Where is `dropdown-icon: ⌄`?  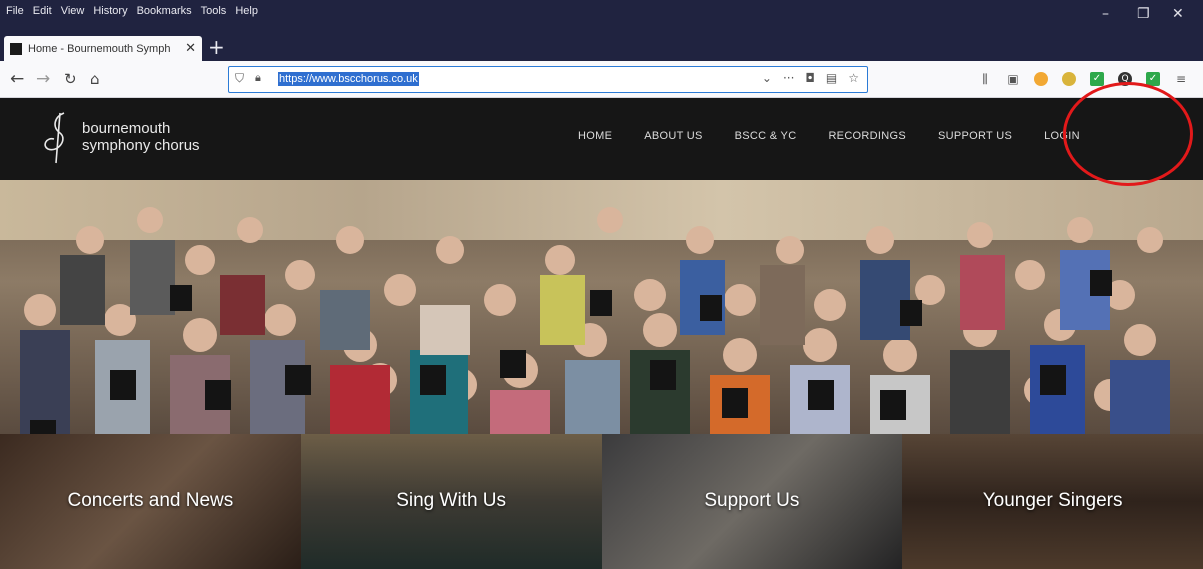 dropdown-icon: ⌄ is located at coordinates (767, 78).